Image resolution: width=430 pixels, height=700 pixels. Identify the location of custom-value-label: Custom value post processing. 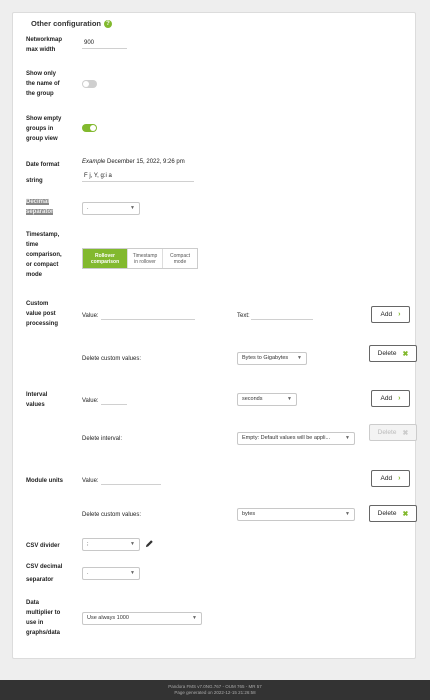
(42, 314).